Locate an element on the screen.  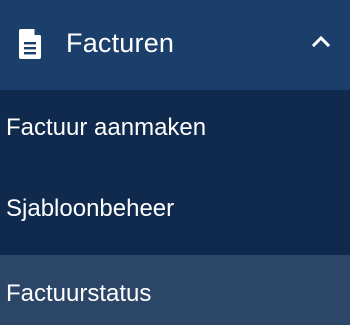
document-icon is located at coordinates (31, 44).